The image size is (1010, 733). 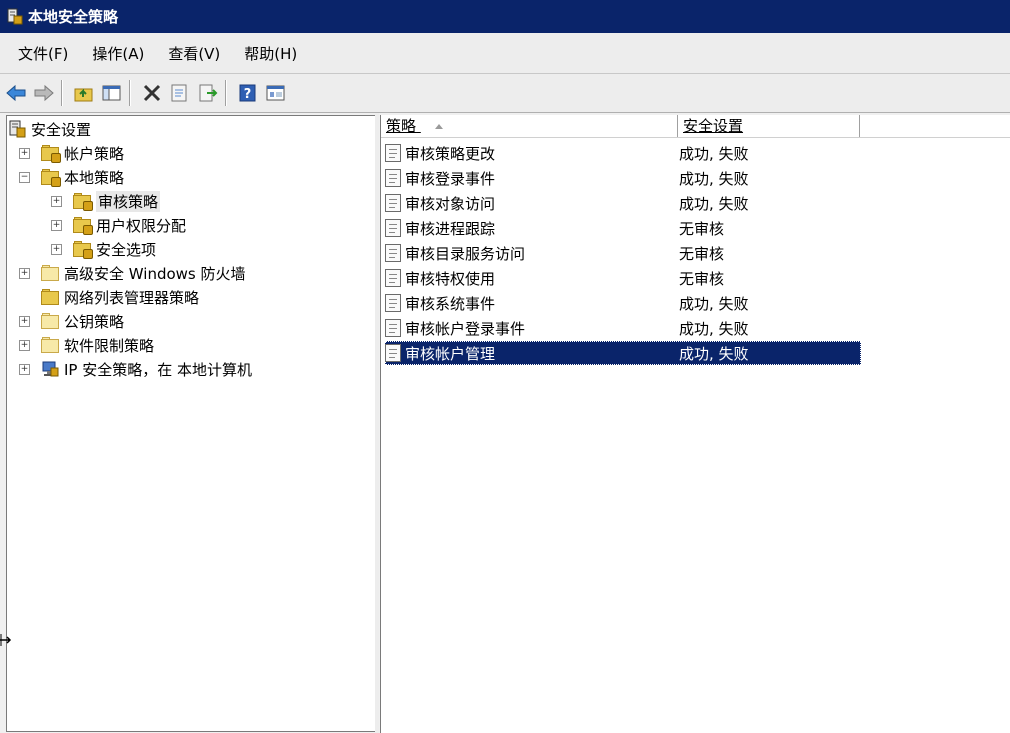 I want to click on properties-icon, so click(x=180, y=93).